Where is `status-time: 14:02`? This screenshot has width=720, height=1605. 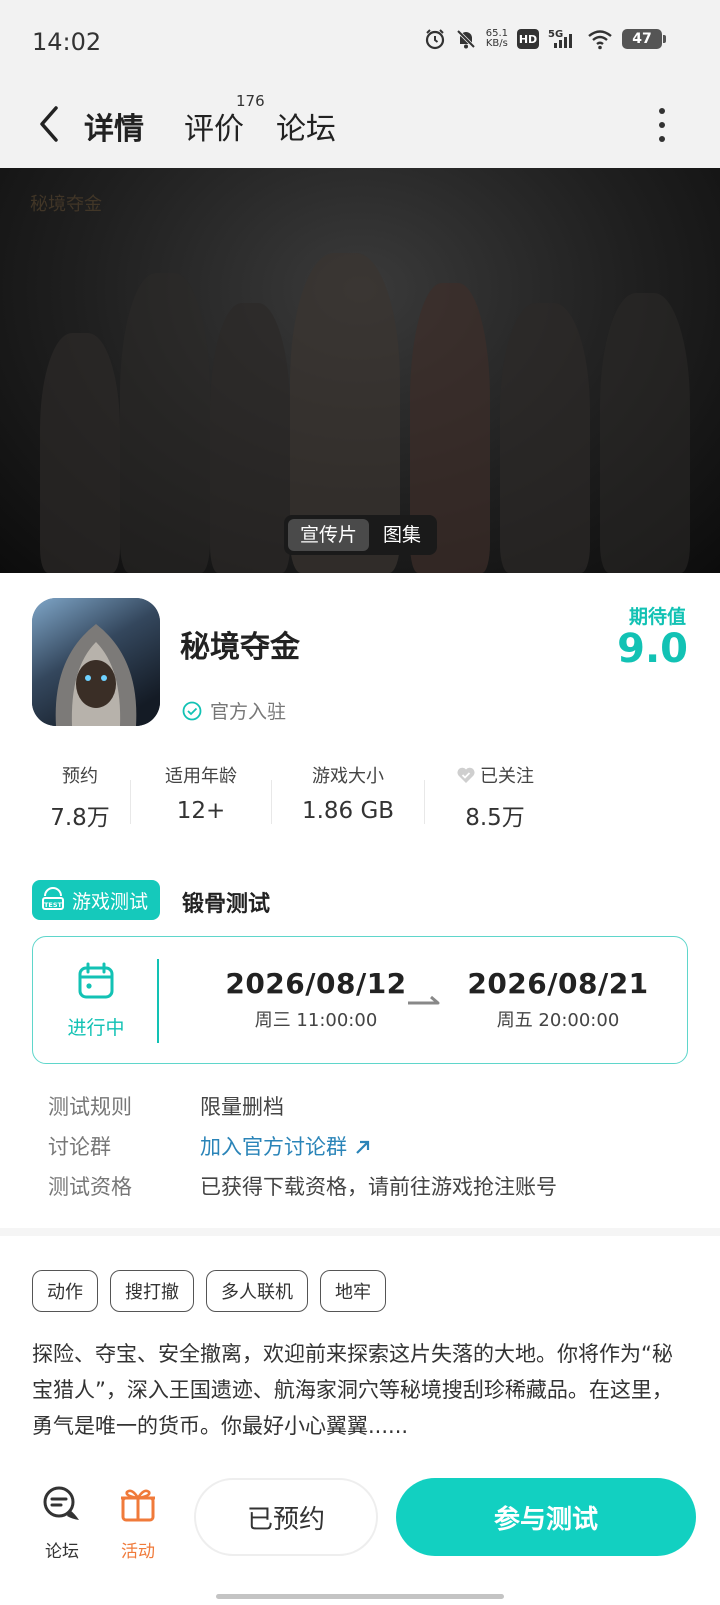 status-time: 14:02 is located at coordinates (67, 42).